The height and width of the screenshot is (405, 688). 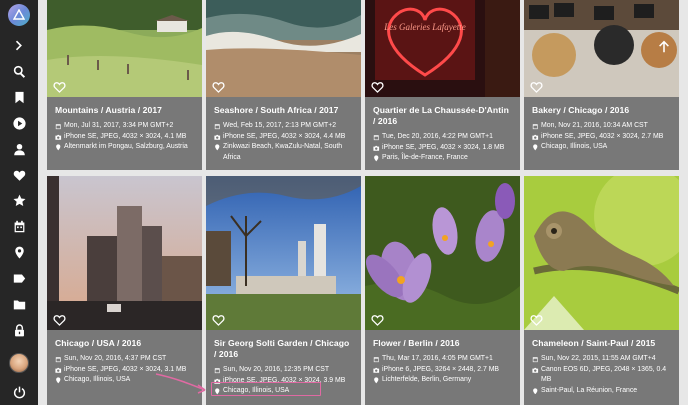 I want to click on photo-flower, so click(x=442, y=253).